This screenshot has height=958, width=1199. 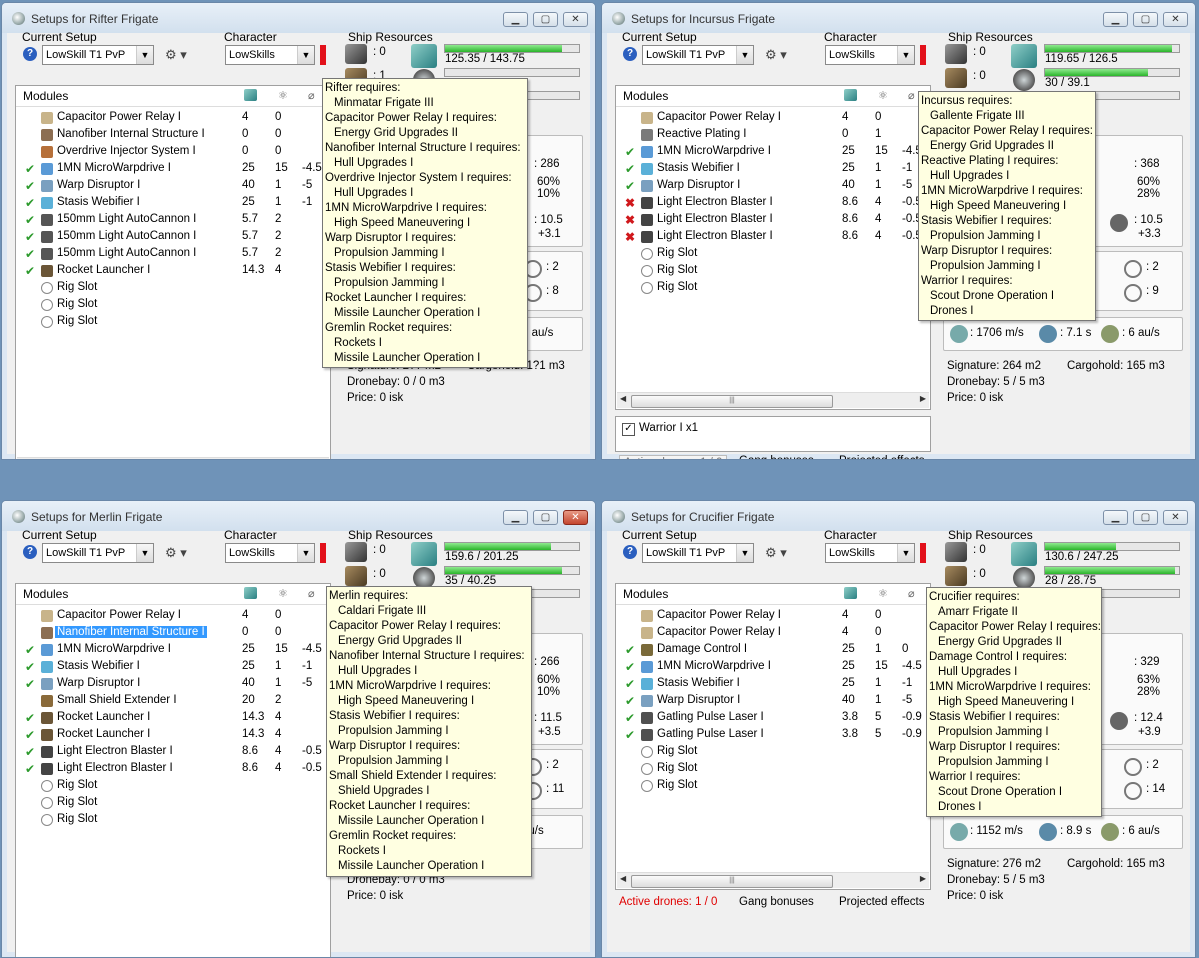 What do you see at coordinates (628, 429) in the screenshot?
I see `drone-checkbox: ✓` at bounding box center [628, 429].